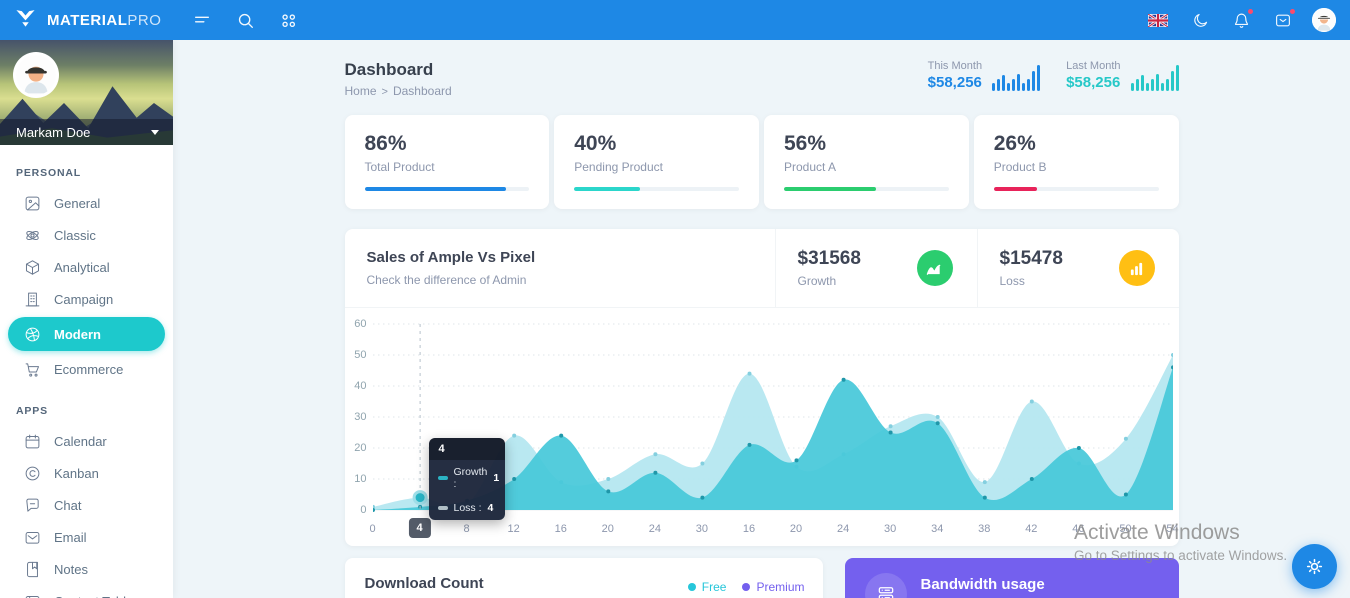 The height and width of the screenshot is (598, 1350). Describe the element at coordinates (1154, 77) in the screenshot. I see `last-month-sparkbars` at that location.